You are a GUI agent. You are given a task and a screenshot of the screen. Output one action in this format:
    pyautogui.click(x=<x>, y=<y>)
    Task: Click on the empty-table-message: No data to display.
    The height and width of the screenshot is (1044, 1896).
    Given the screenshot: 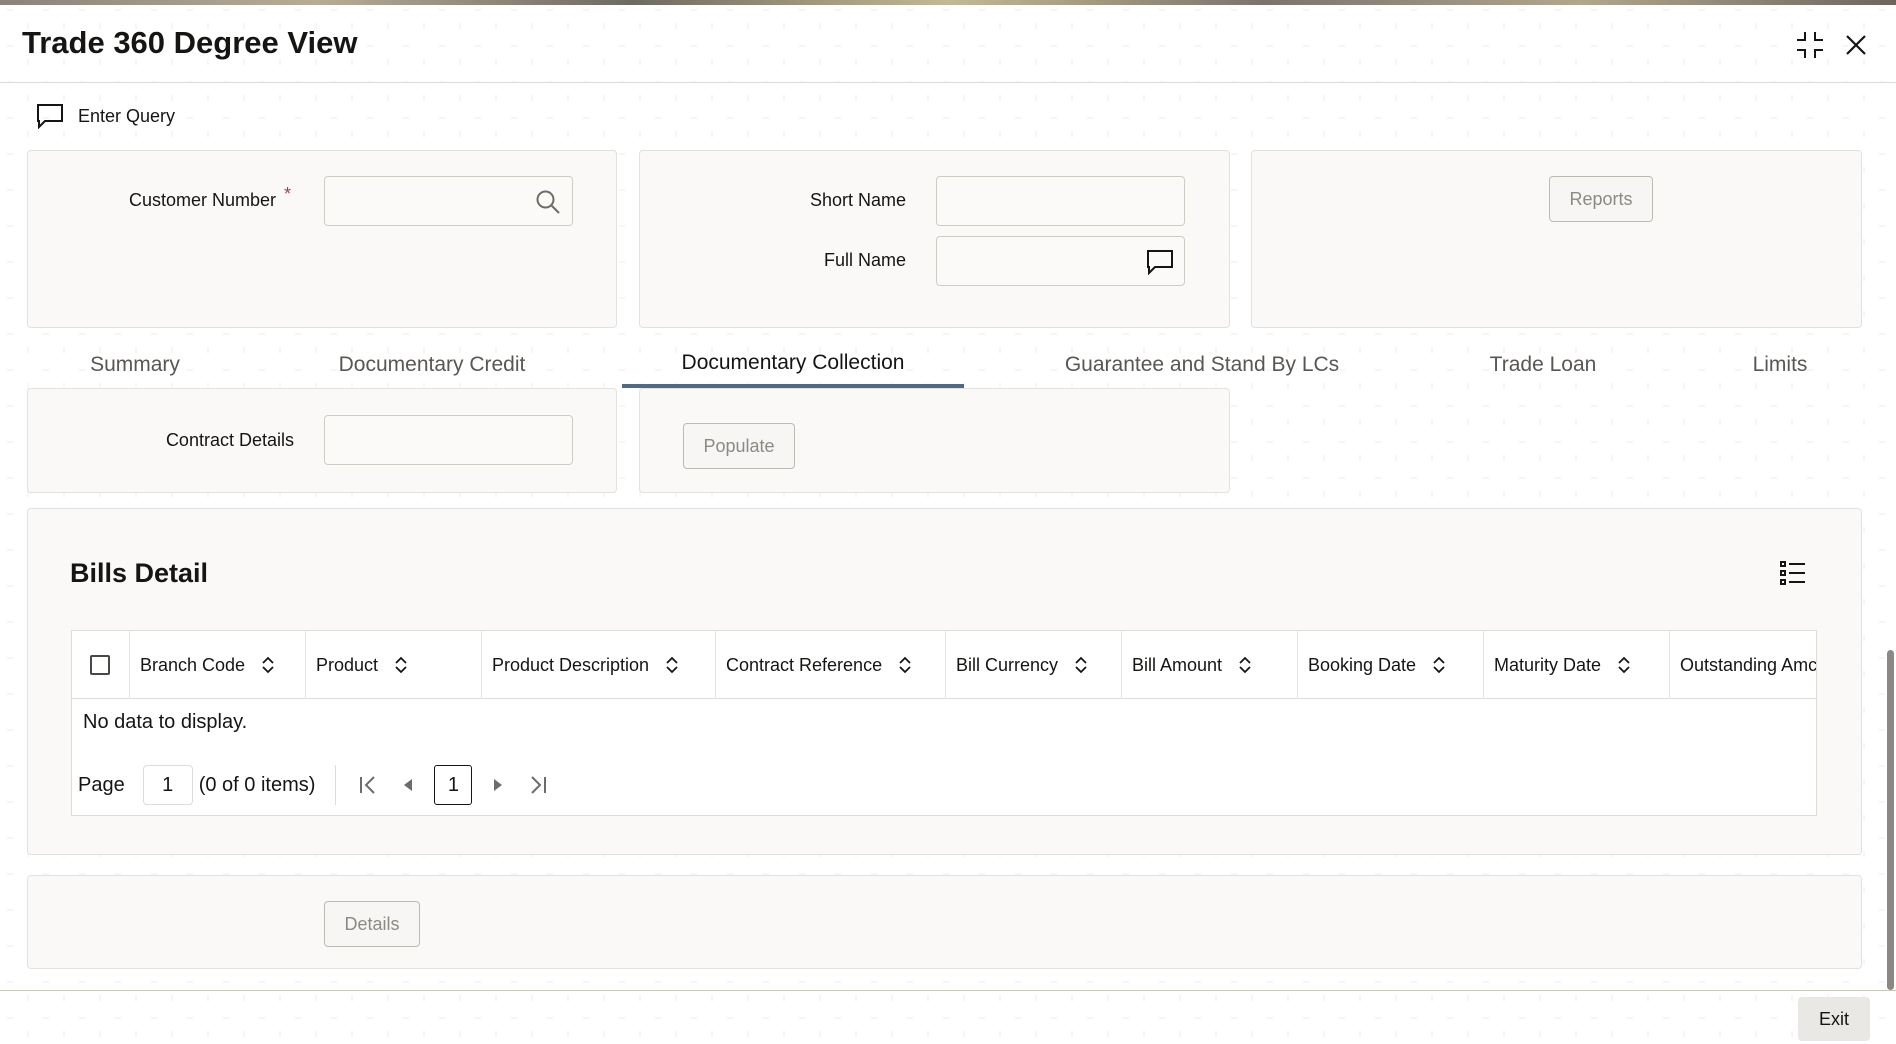 What is the action you would take?
    pyautogui.click(x=165, y=722)
    